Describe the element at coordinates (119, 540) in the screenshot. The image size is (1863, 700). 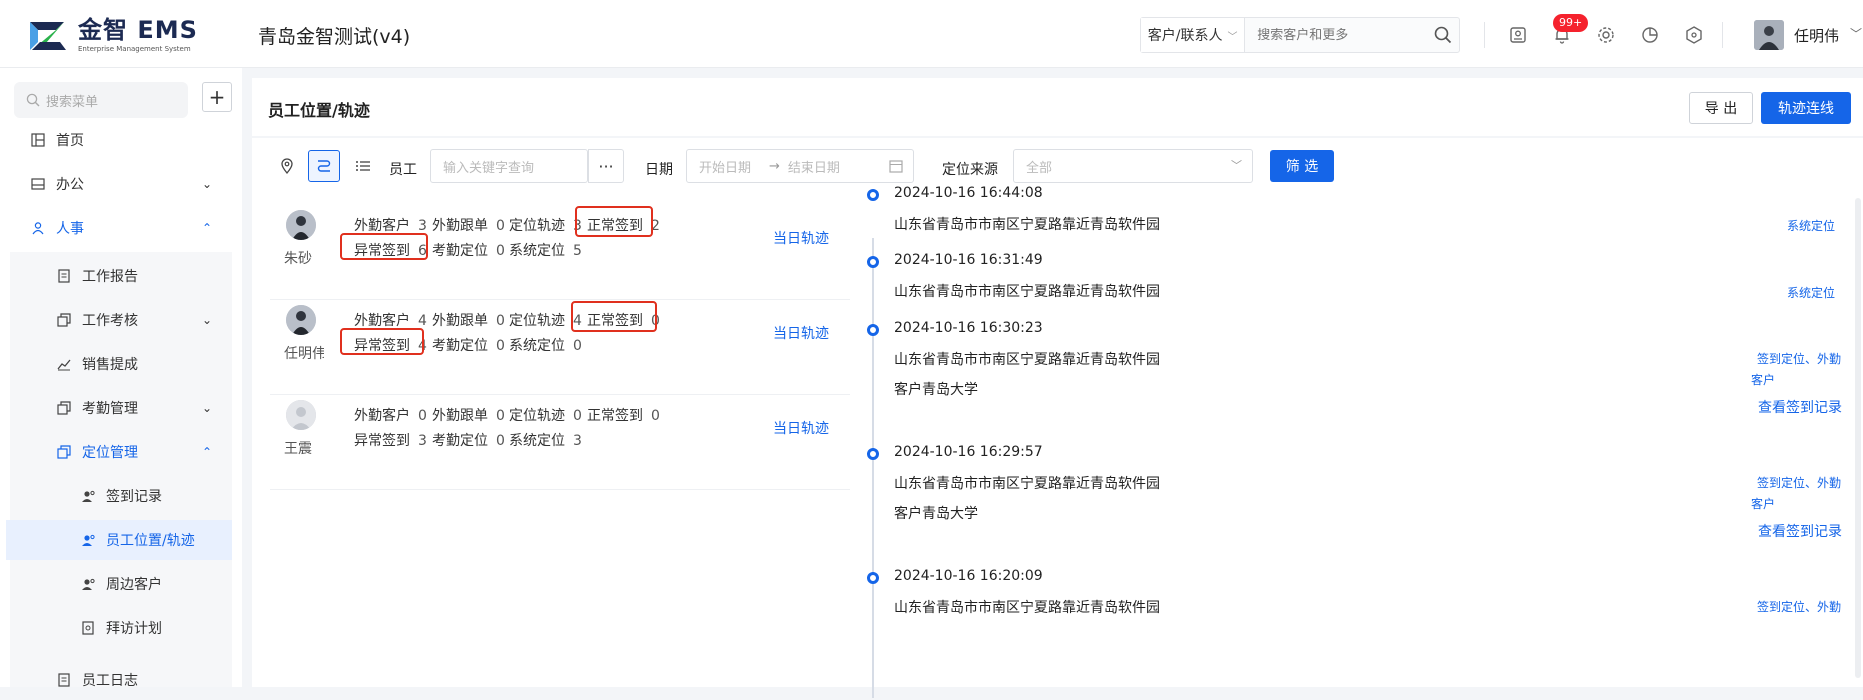
I see `sidebar-item-employee-location: 员工位置/轨迹` at that location.